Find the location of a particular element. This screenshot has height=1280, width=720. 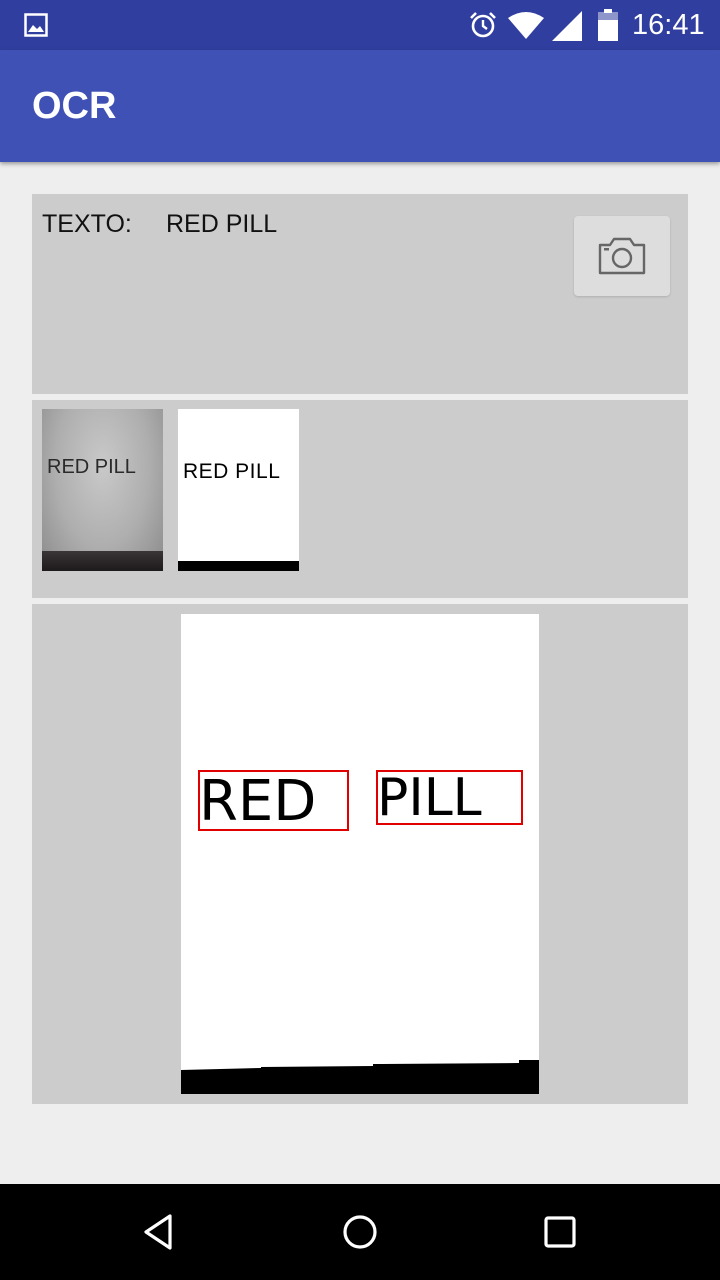

navigation-bar is located at coordinates (360, 1232).